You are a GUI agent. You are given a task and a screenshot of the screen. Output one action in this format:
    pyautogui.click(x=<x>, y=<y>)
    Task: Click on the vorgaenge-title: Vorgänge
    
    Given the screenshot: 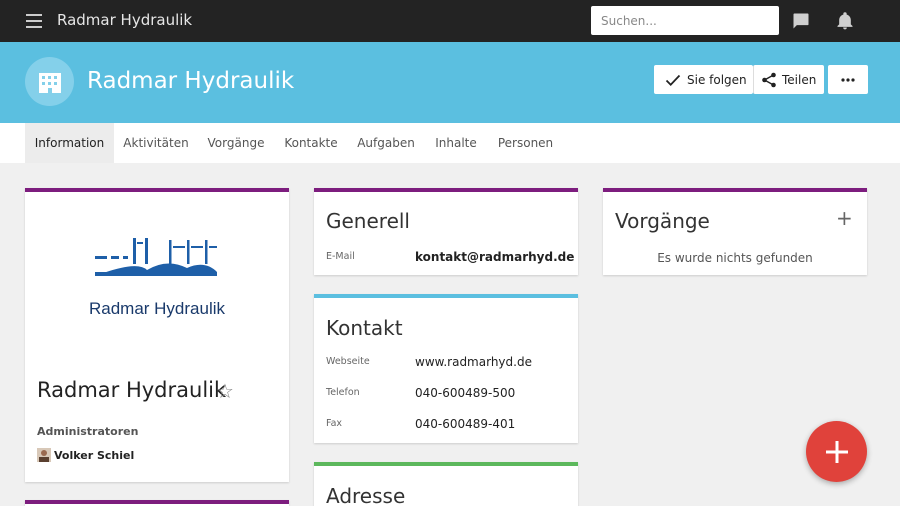 What is the action you would take?
    pyautogui.click(x=662, y=221)
    